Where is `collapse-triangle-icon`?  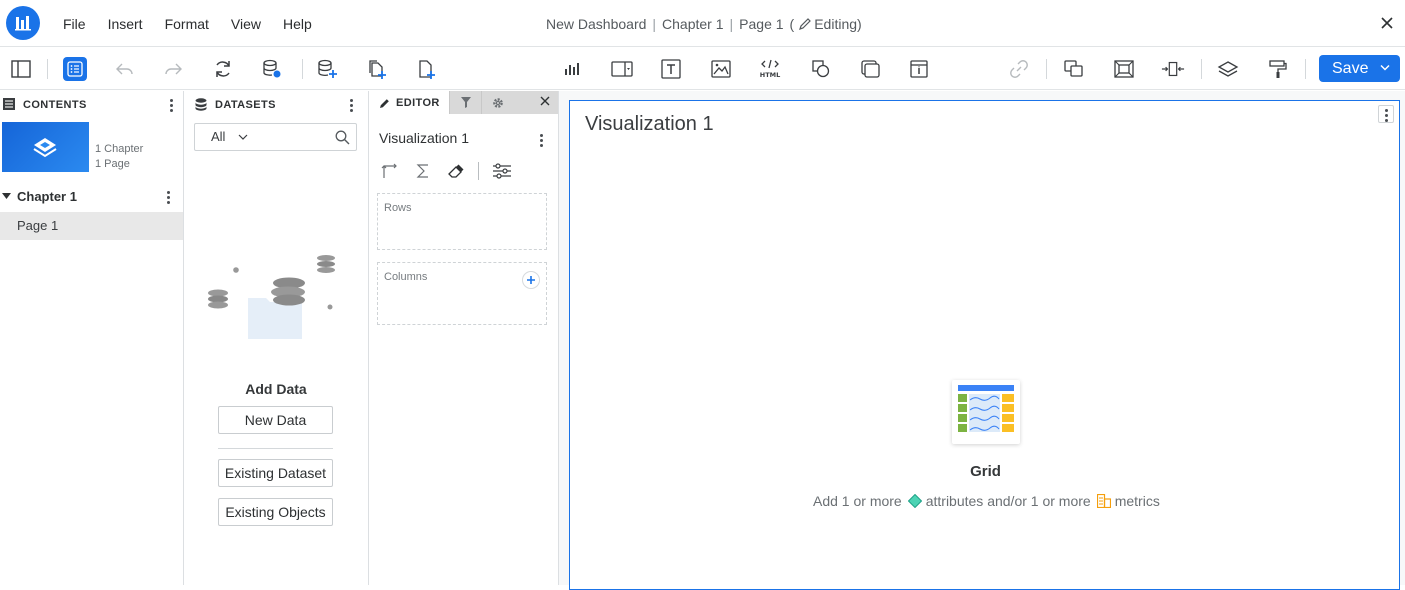
collapse-triangle-icon is located at coordinates (6, 196).